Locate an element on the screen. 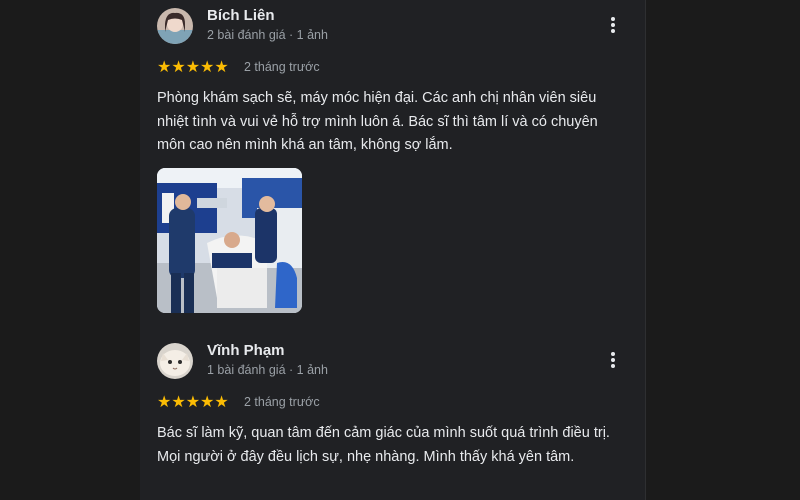  review-photo is located at coordinates (229, 240).